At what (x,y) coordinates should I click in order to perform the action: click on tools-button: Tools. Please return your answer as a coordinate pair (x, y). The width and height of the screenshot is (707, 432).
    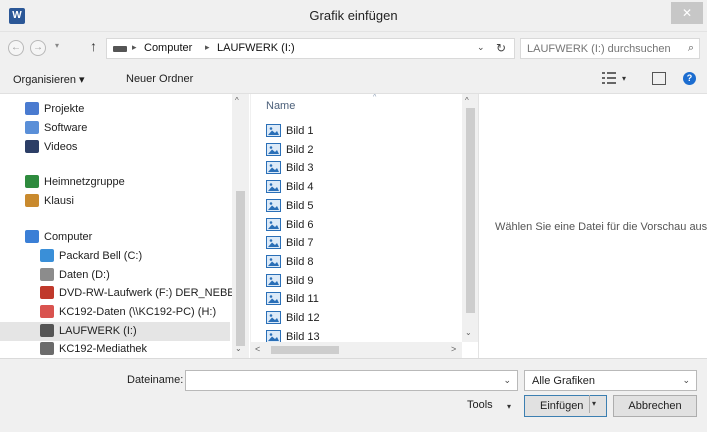
    Looking at the image, I should click on (480, 405).